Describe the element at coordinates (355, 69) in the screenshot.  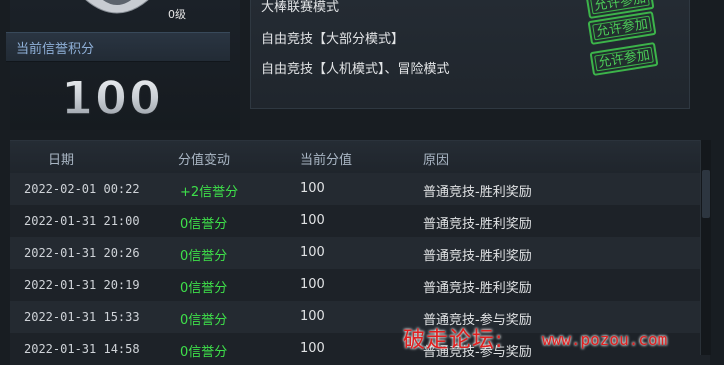
I see `mode-name: 自由竞技【人机模式】、冒险模式` at that location.